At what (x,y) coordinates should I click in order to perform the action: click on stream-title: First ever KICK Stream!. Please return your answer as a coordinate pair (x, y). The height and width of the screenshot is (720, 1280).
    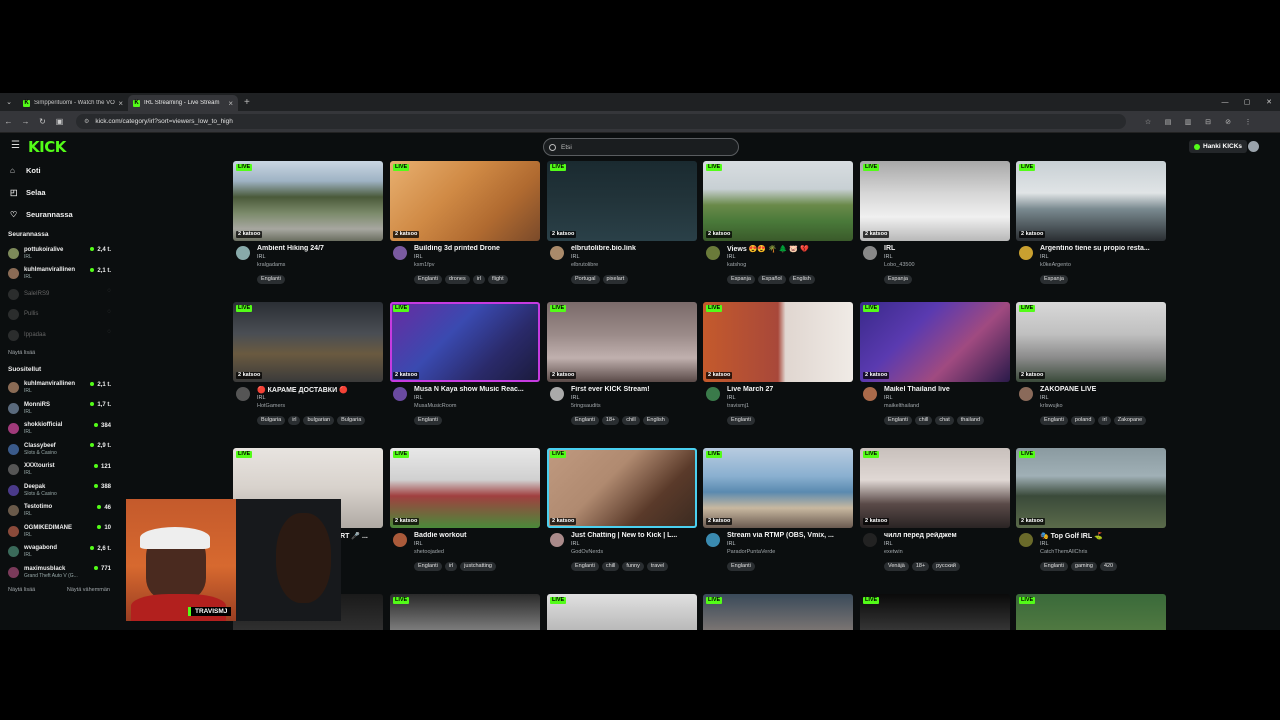
    Looking at the image, I should click on (634, 389).